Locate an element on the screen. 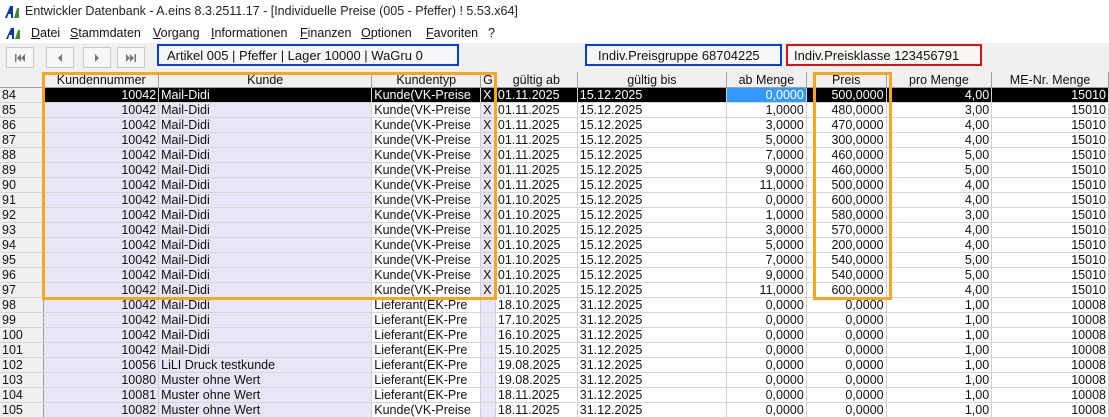  row-number: 105 is located at coordinates (22, 409).